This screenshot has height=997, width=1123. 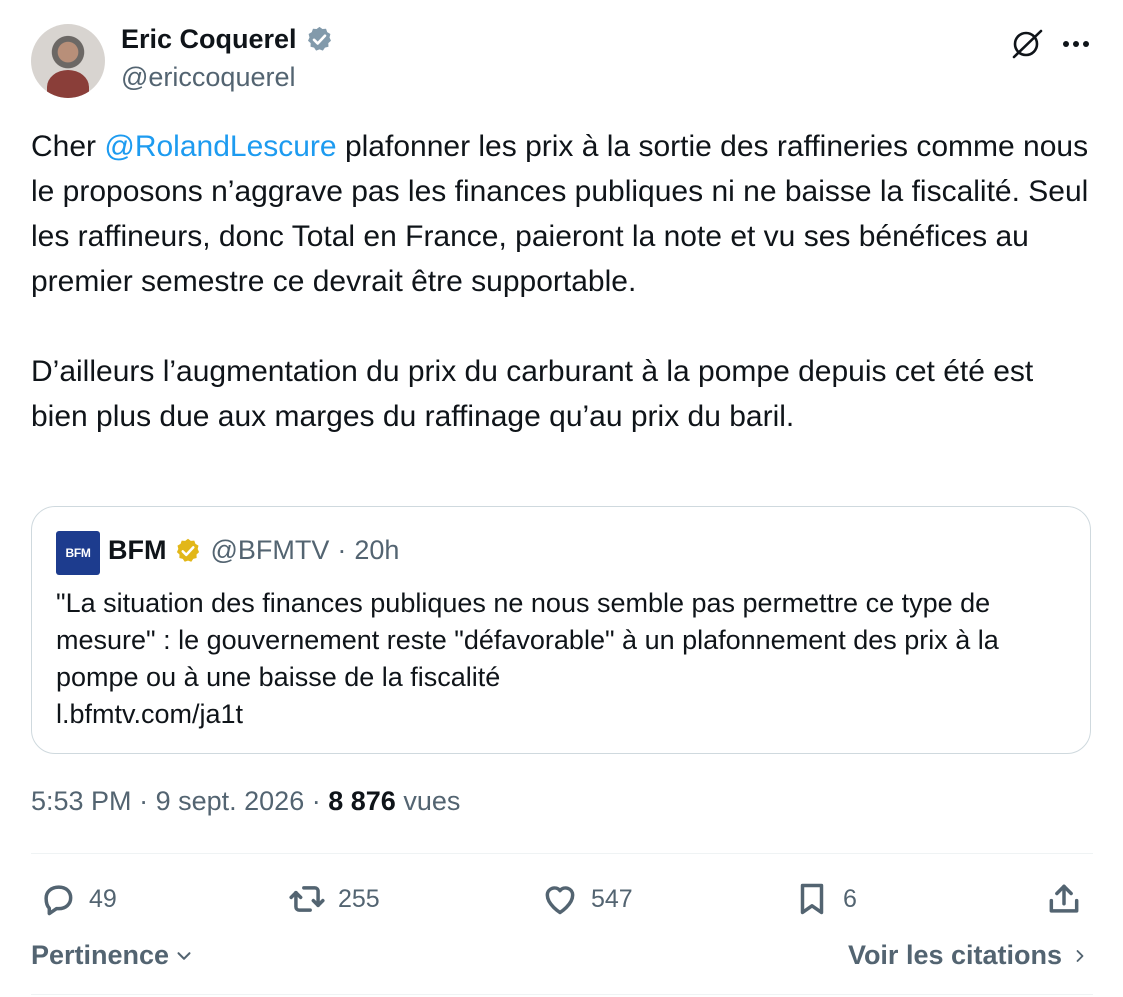 I want to click on share-icon, so click(x=1064, y=898).